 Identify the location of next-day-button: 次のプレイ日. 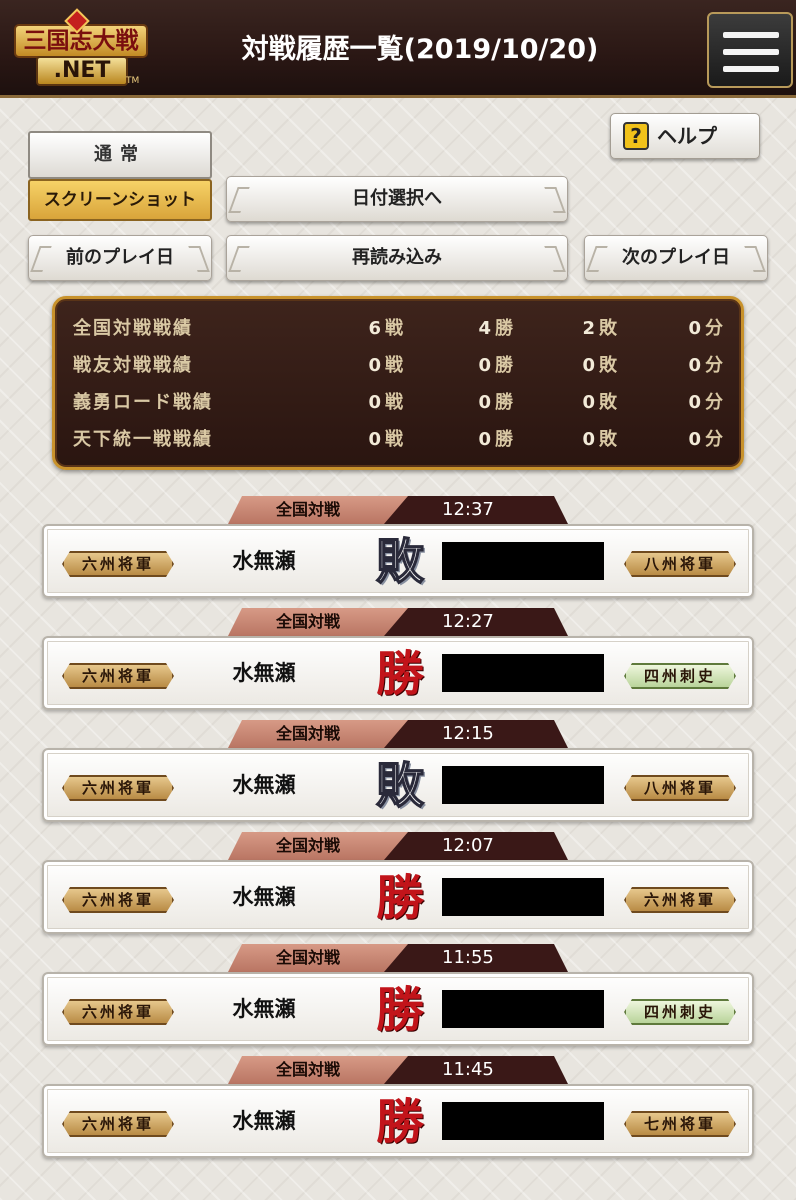
(676, 258).